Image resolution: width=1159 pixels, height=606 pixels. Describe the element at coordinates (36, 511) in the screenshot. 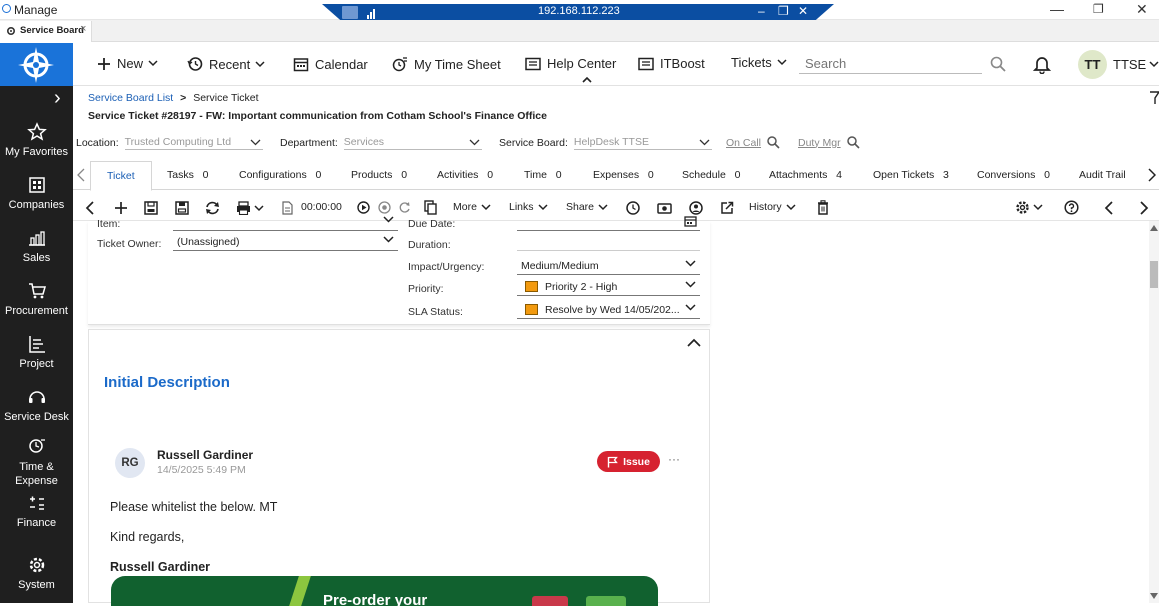

I see `nav-item-finance: Finance` at that location.